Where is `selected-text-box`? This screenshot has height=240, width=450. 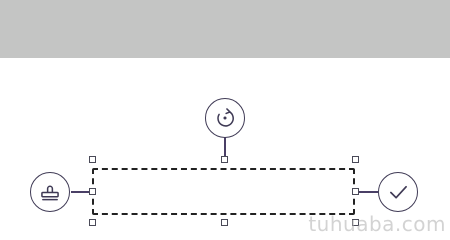 selected-text-box is located at coordinates (223, 191).